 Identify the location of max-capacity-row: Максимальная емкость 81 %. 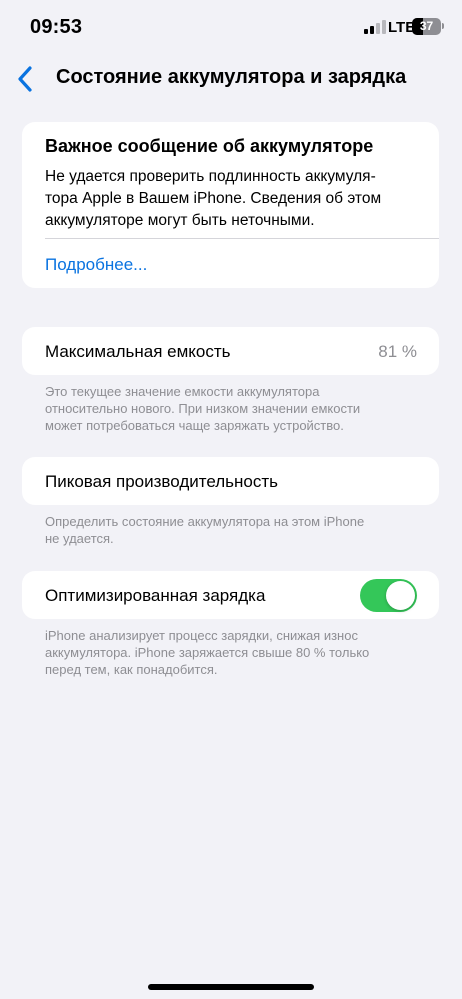
(230, 351).